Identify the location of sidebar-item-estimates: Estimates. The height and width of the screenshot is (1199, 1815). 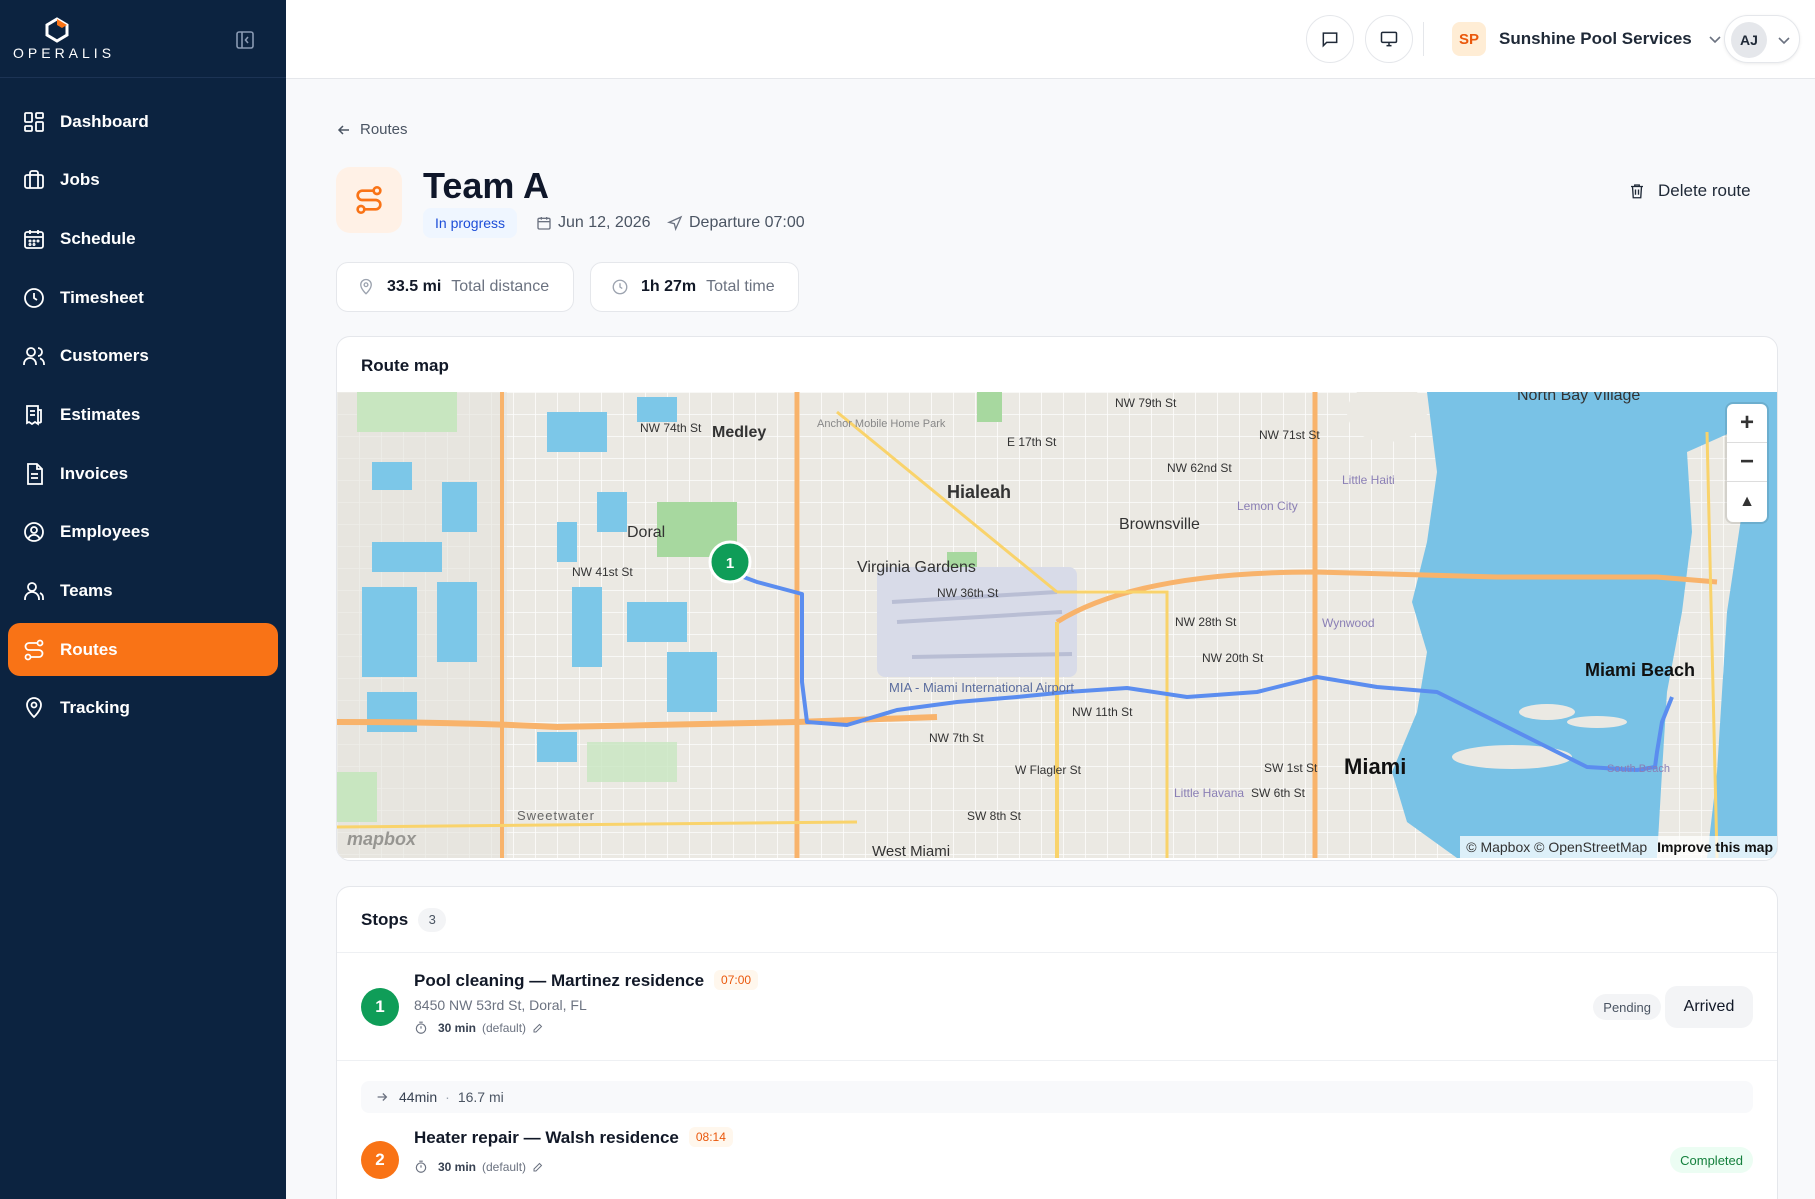
(143, 414).